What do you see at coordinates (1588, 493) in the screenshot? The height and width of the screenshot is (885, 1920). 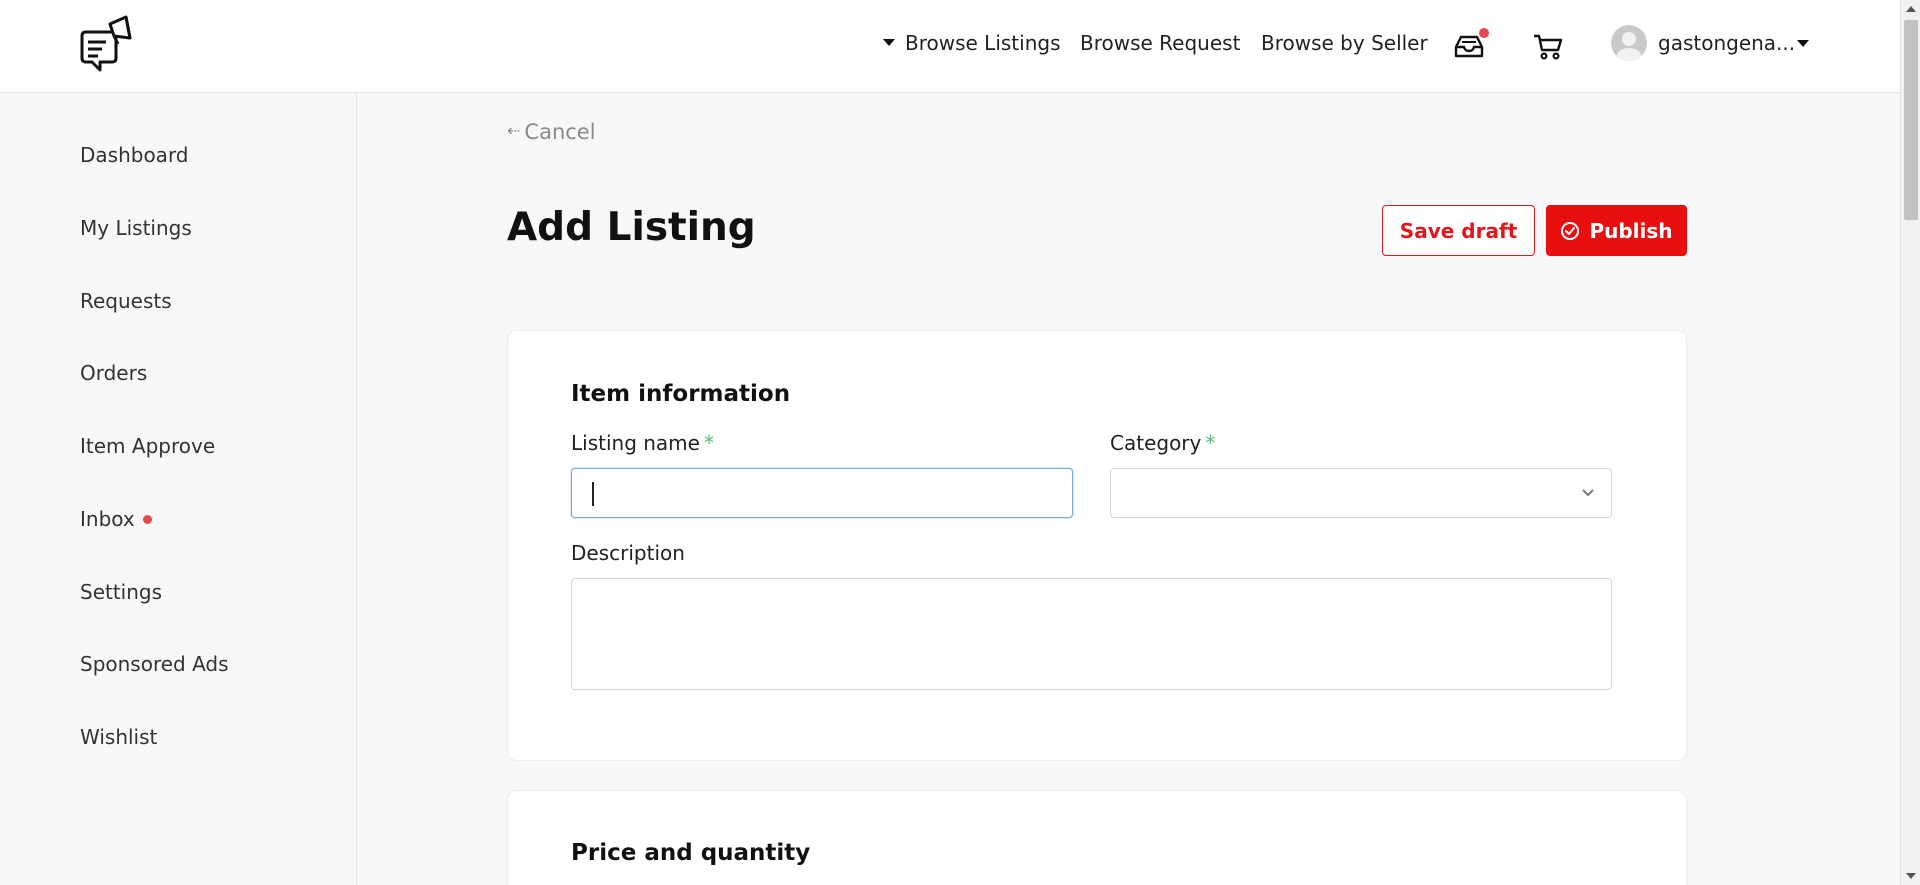 I see `chevron-down-icon` at bounding box center [1588, 493].